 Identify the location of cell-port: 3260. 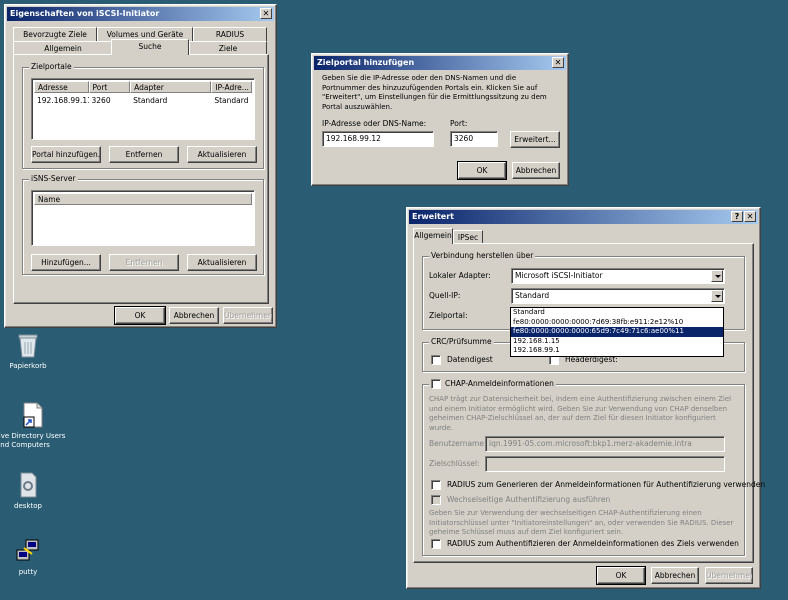
(101, 100).